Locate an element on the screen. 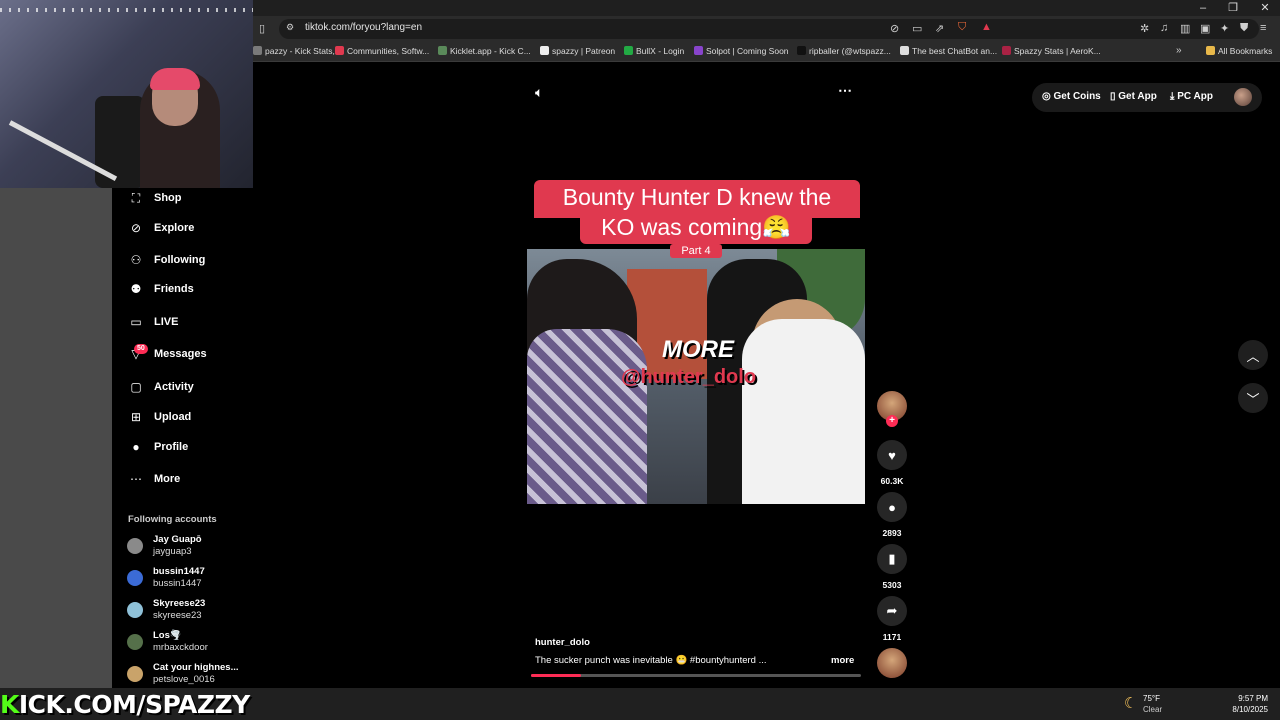 The height and width of the screenshot is (720, 1280). clock-date: 8/10/2025 is located at coordinates (1244, 709).